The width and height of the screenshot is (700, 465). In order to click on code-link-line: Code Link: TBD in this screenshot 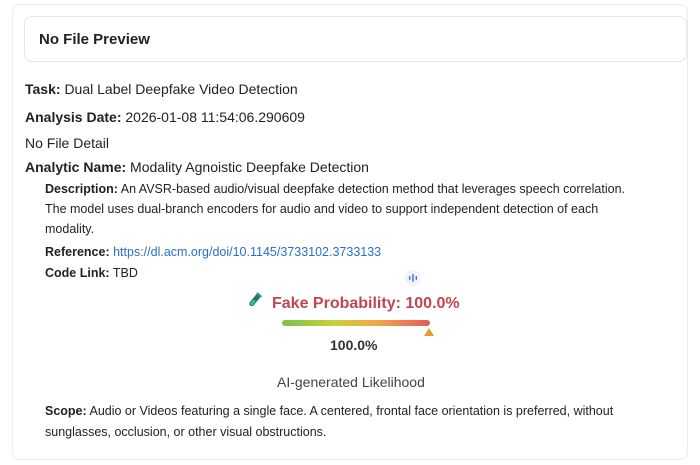, I will do `click(91, 273)`.